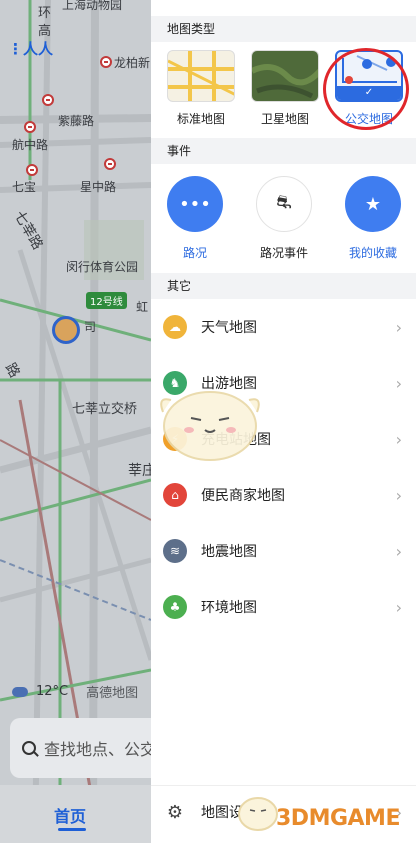 Image resolution: width=416 pixels, height=843 pixels. Describe the element at coordinates (283, 551) in the screenshot. I see `other-item-earthquake-map: ≋ 地震地图 ›` at that location.